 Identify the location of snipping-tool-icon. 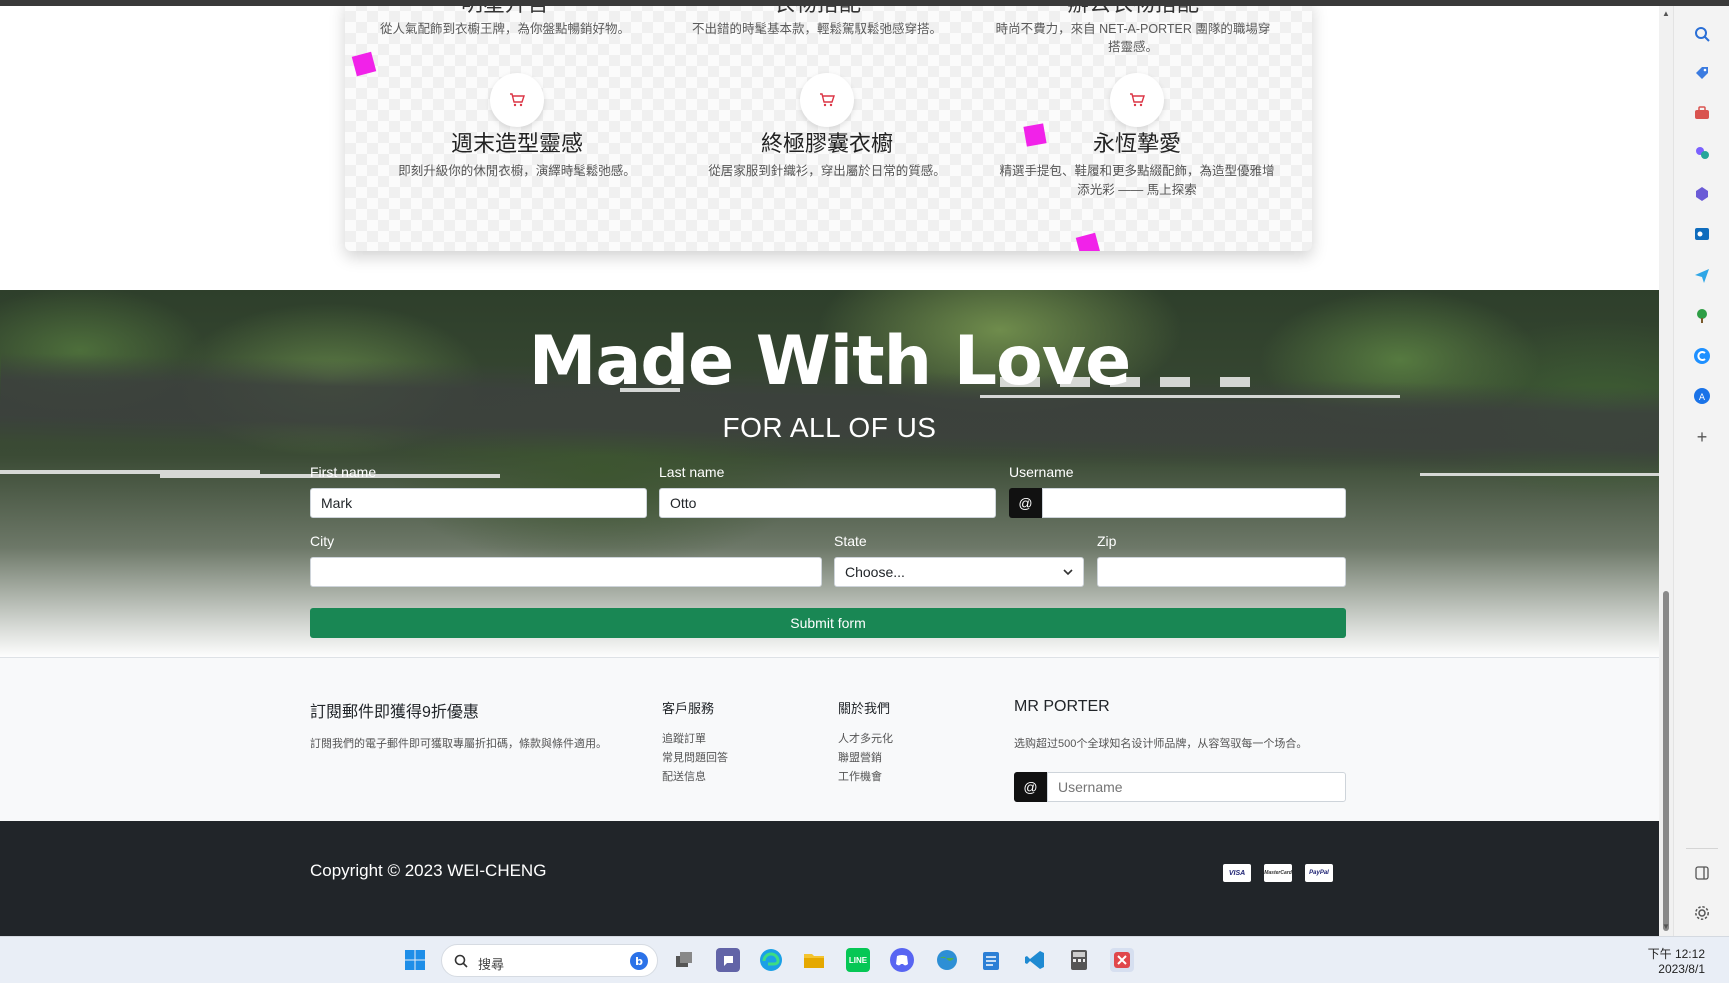
(1122, 960).